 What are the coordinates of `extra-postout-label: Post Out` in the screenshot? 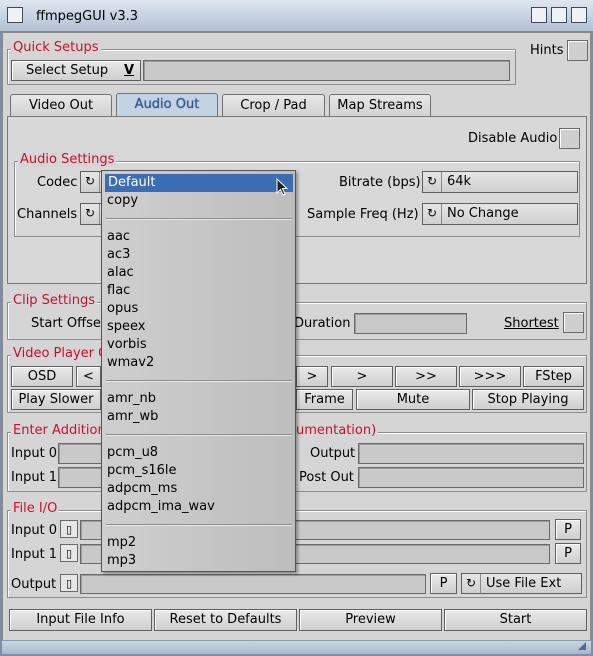 It's located at (326, 477).